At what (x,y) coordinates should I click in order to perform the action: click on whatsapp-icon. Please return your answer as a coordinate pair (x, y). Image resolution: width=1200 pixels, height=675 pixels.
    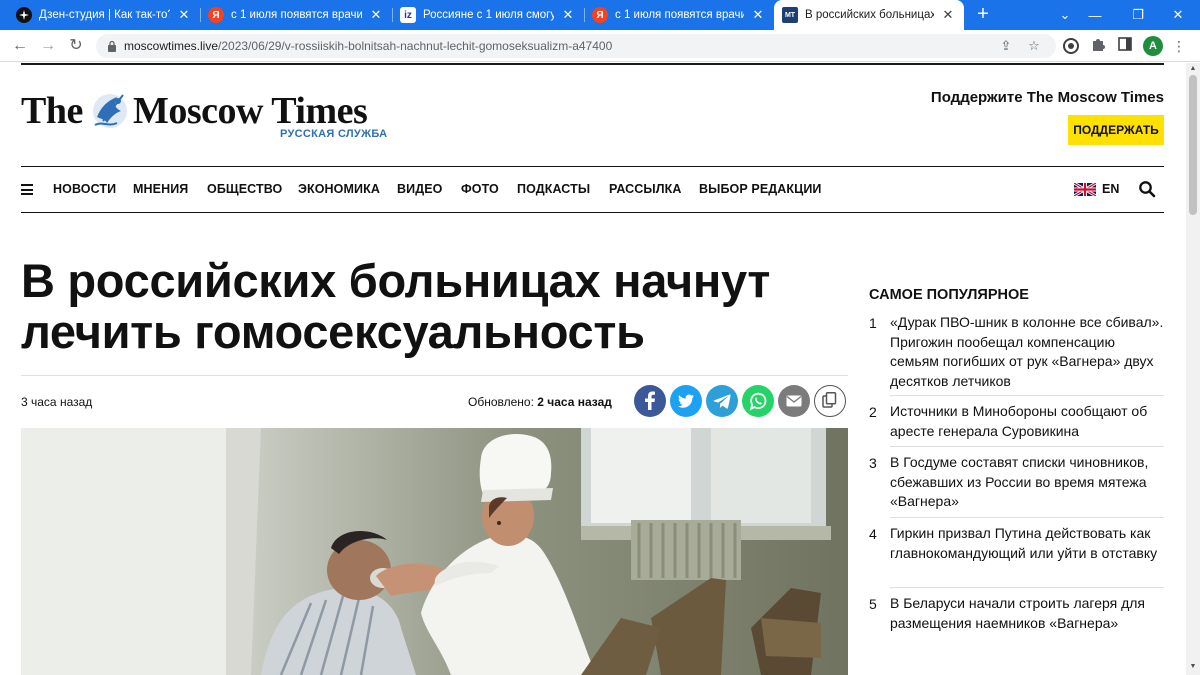
    Looking at the image, I should click on (758, 401).